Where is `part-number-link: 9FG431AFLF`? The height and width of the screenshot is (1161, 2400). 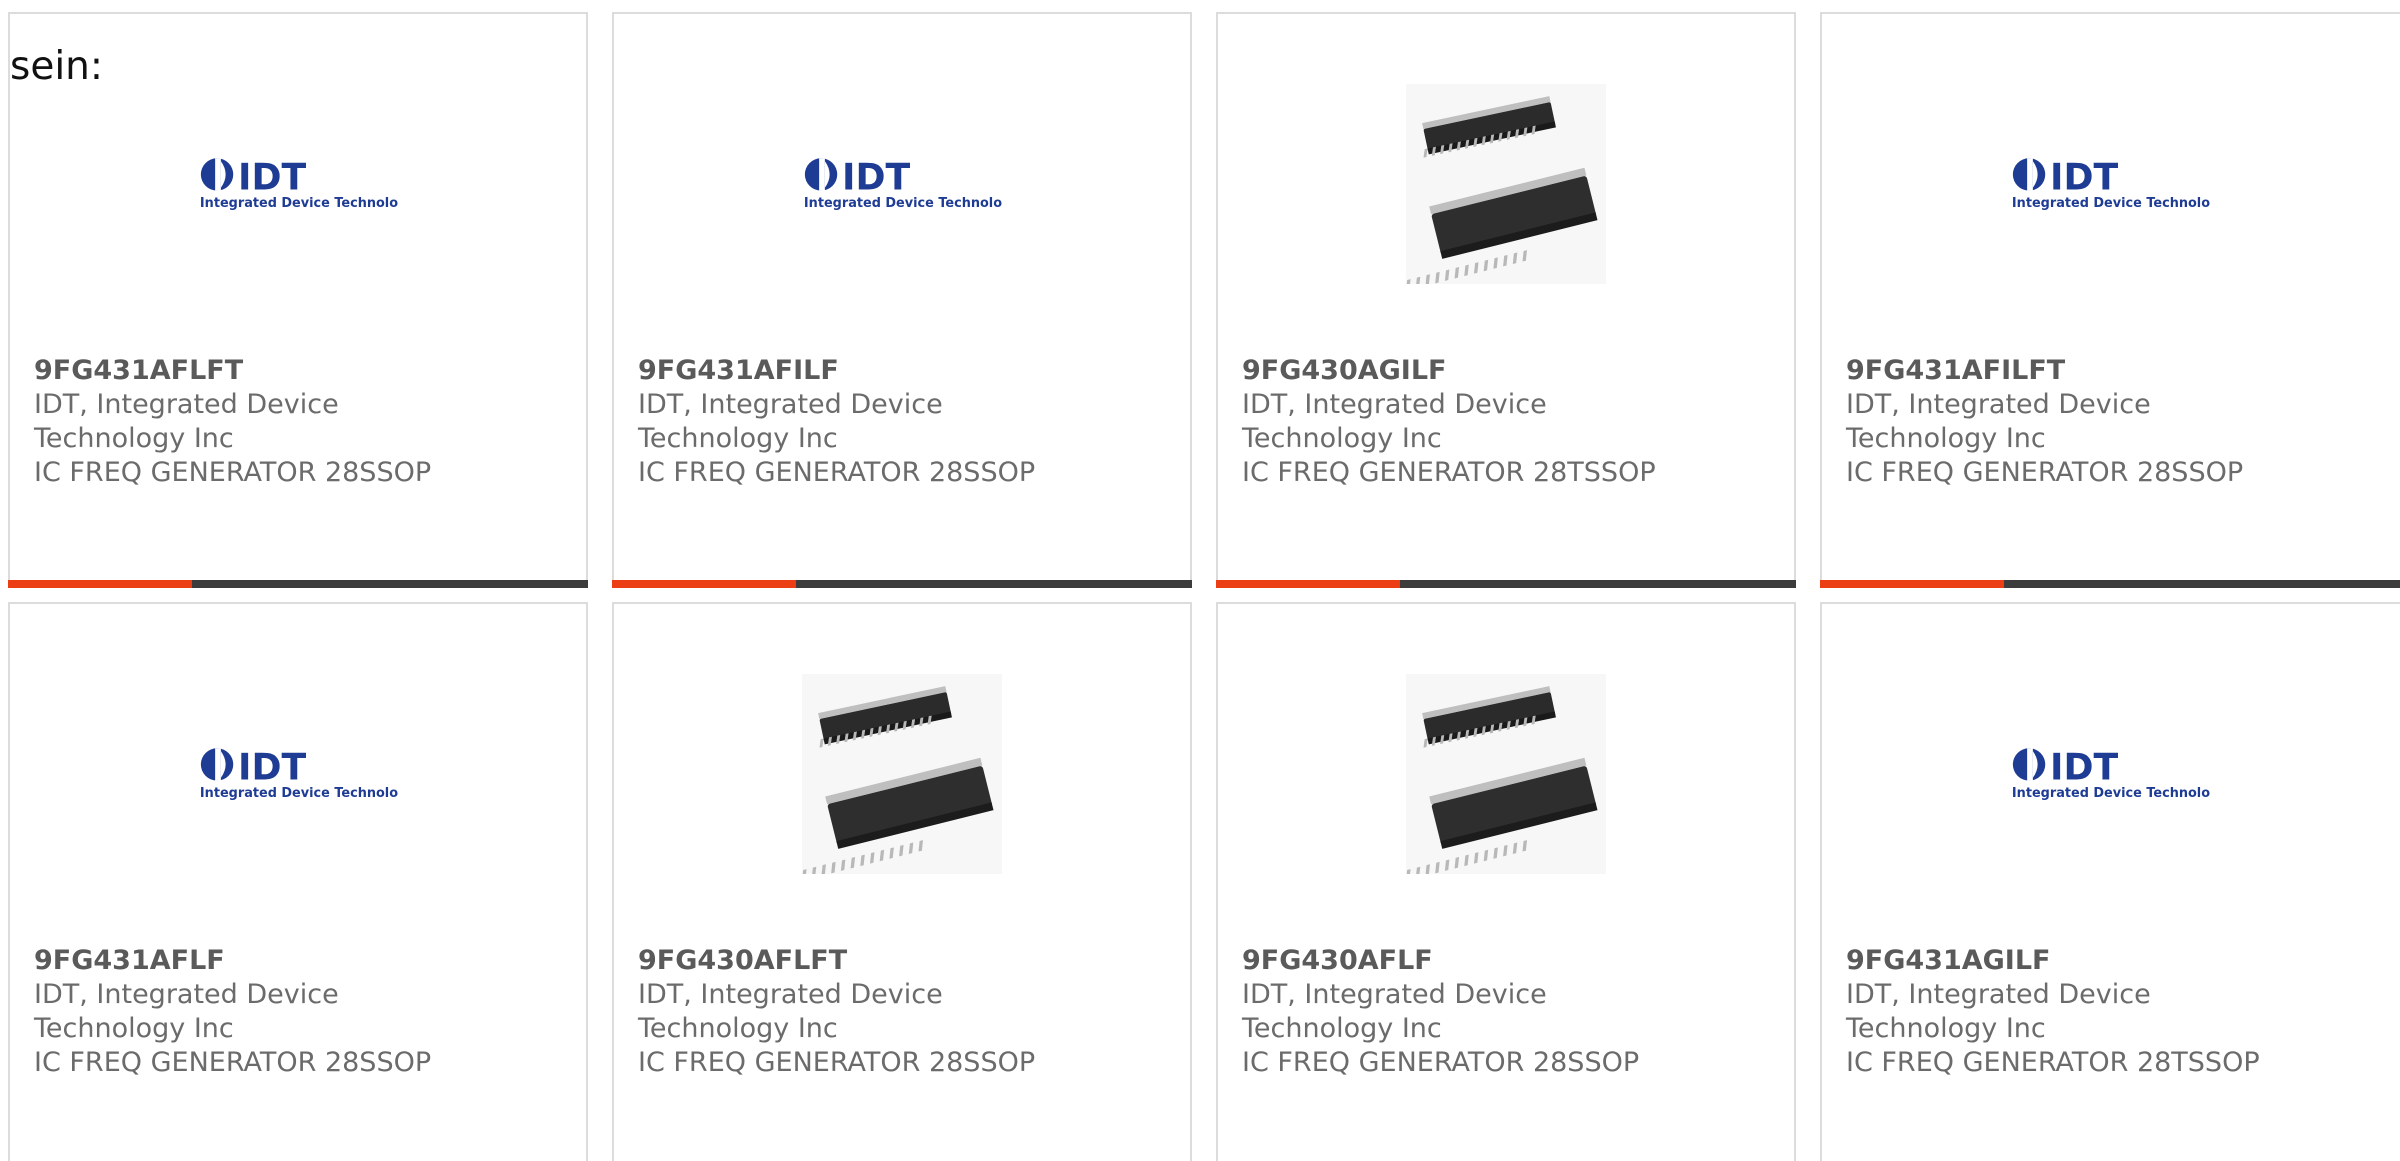 part-number-link: 9FG431AFLF is located at coordinates (244, 961).